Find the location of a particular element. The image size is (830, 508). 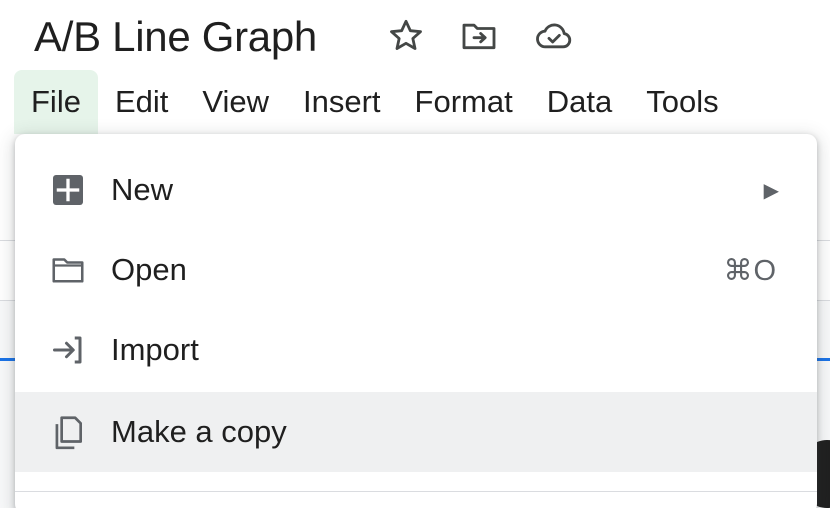

star-icon is located at coordinates (406, 36).